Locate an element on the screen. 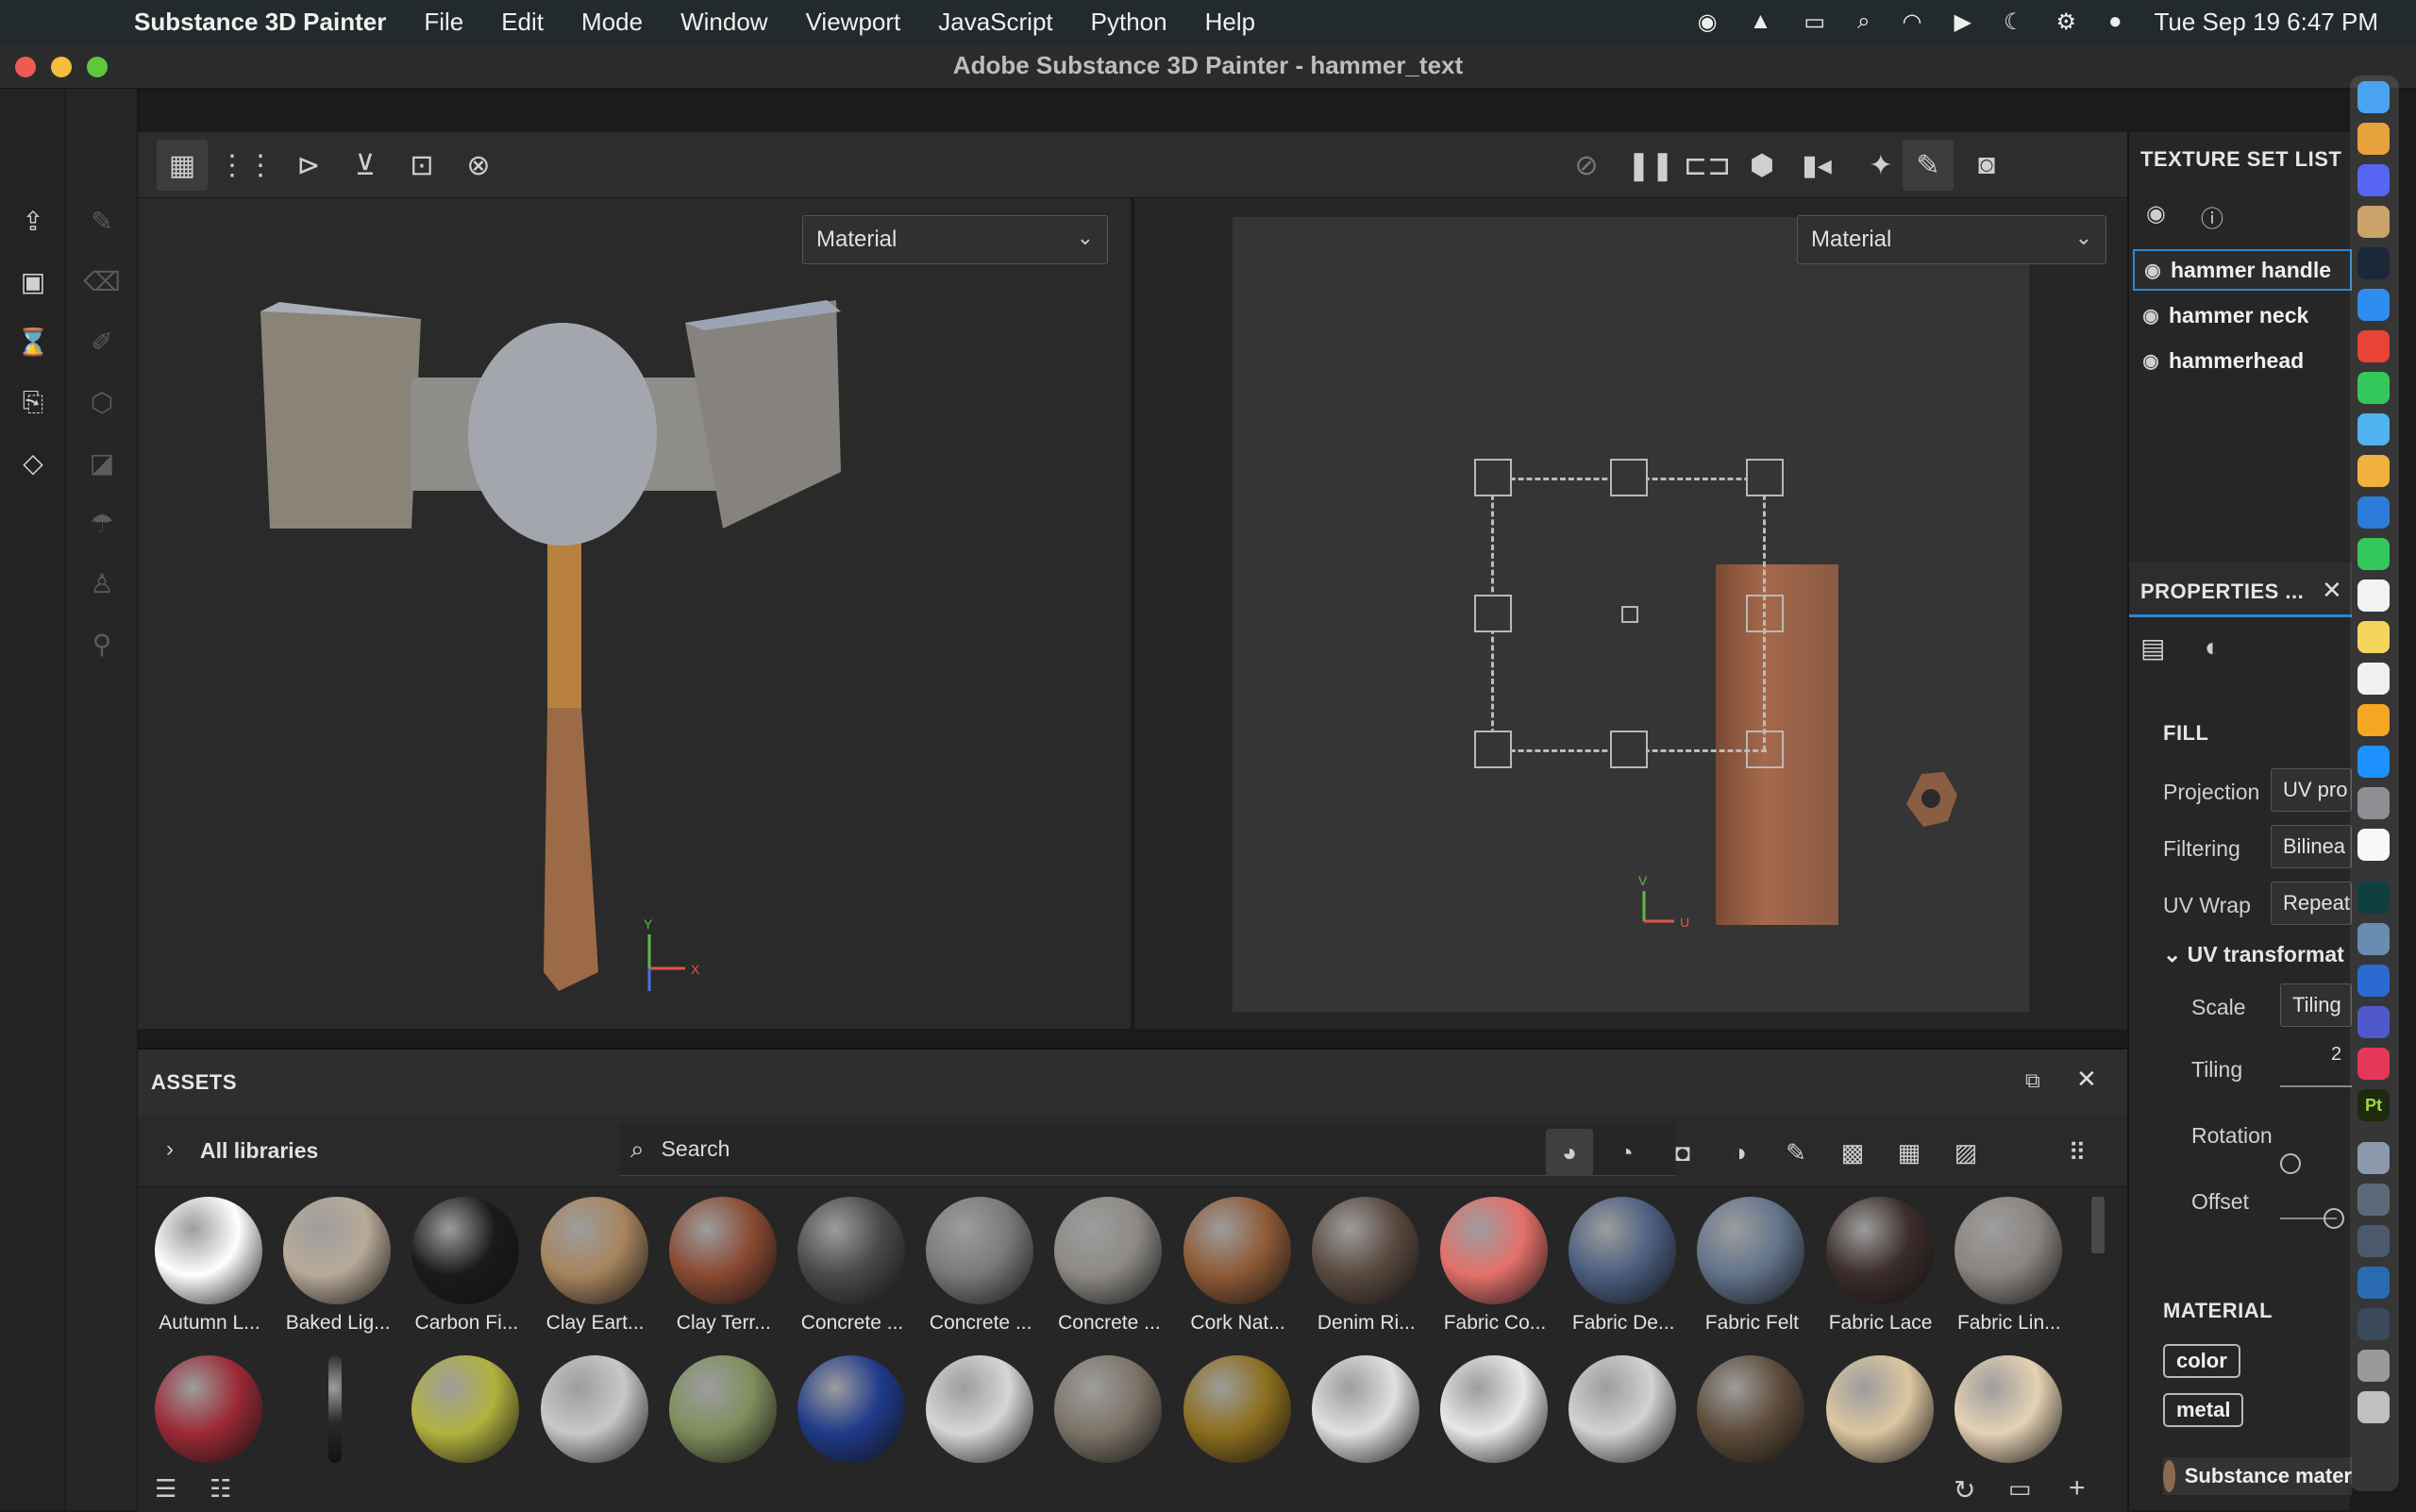  close-window-button is located at coordinates (26, 67).